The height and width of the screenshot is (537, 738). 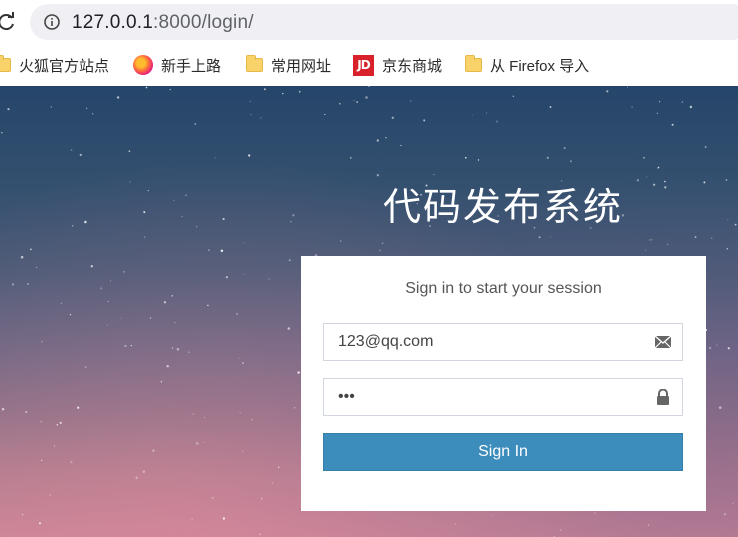 What do you see at coordinates (484, 342) in the screenshot?
I see `email-input` at bounding box center [484, 342].